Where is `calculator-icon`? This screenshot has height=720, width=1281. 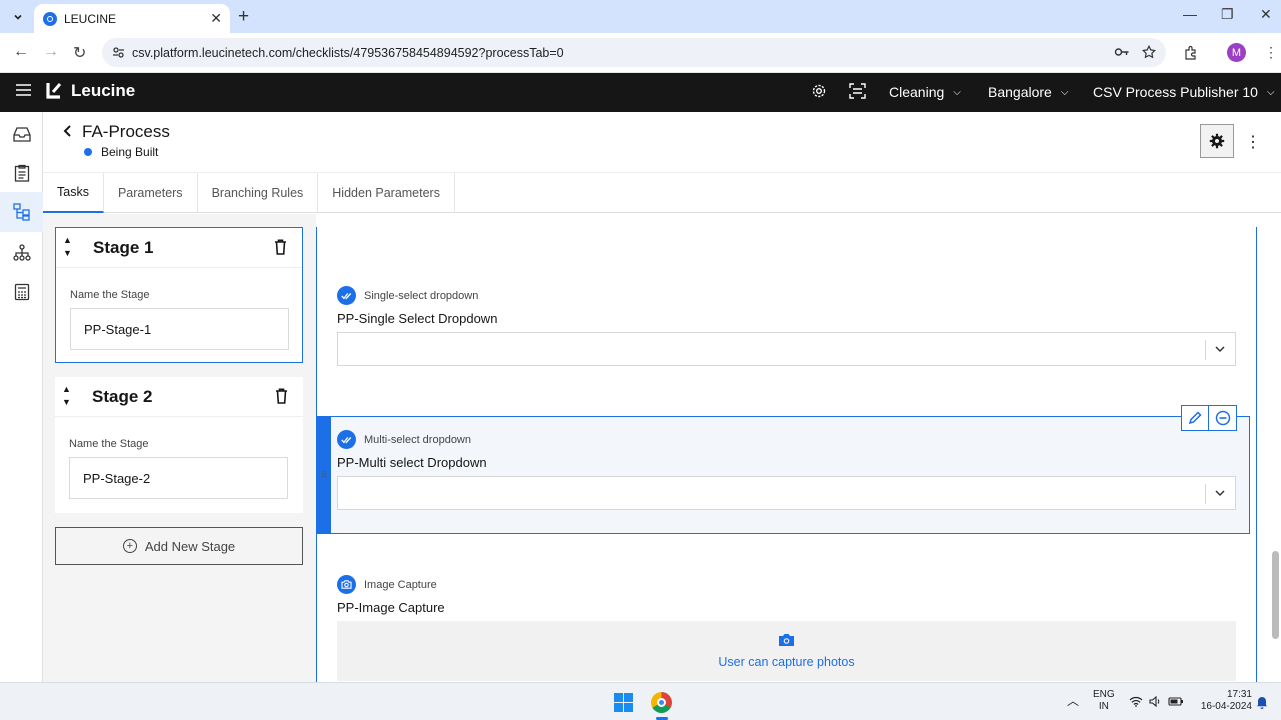 calculator-icon is located at coordinates (21, 292).